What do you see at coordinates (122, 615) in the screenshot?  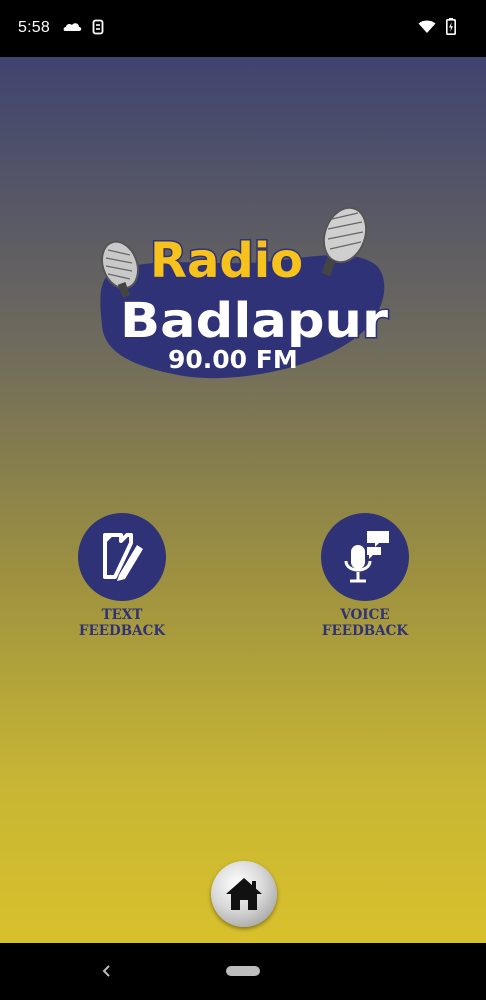 I see `text-feedback-label-line1: TEXT` at bounding box center [122, 615].